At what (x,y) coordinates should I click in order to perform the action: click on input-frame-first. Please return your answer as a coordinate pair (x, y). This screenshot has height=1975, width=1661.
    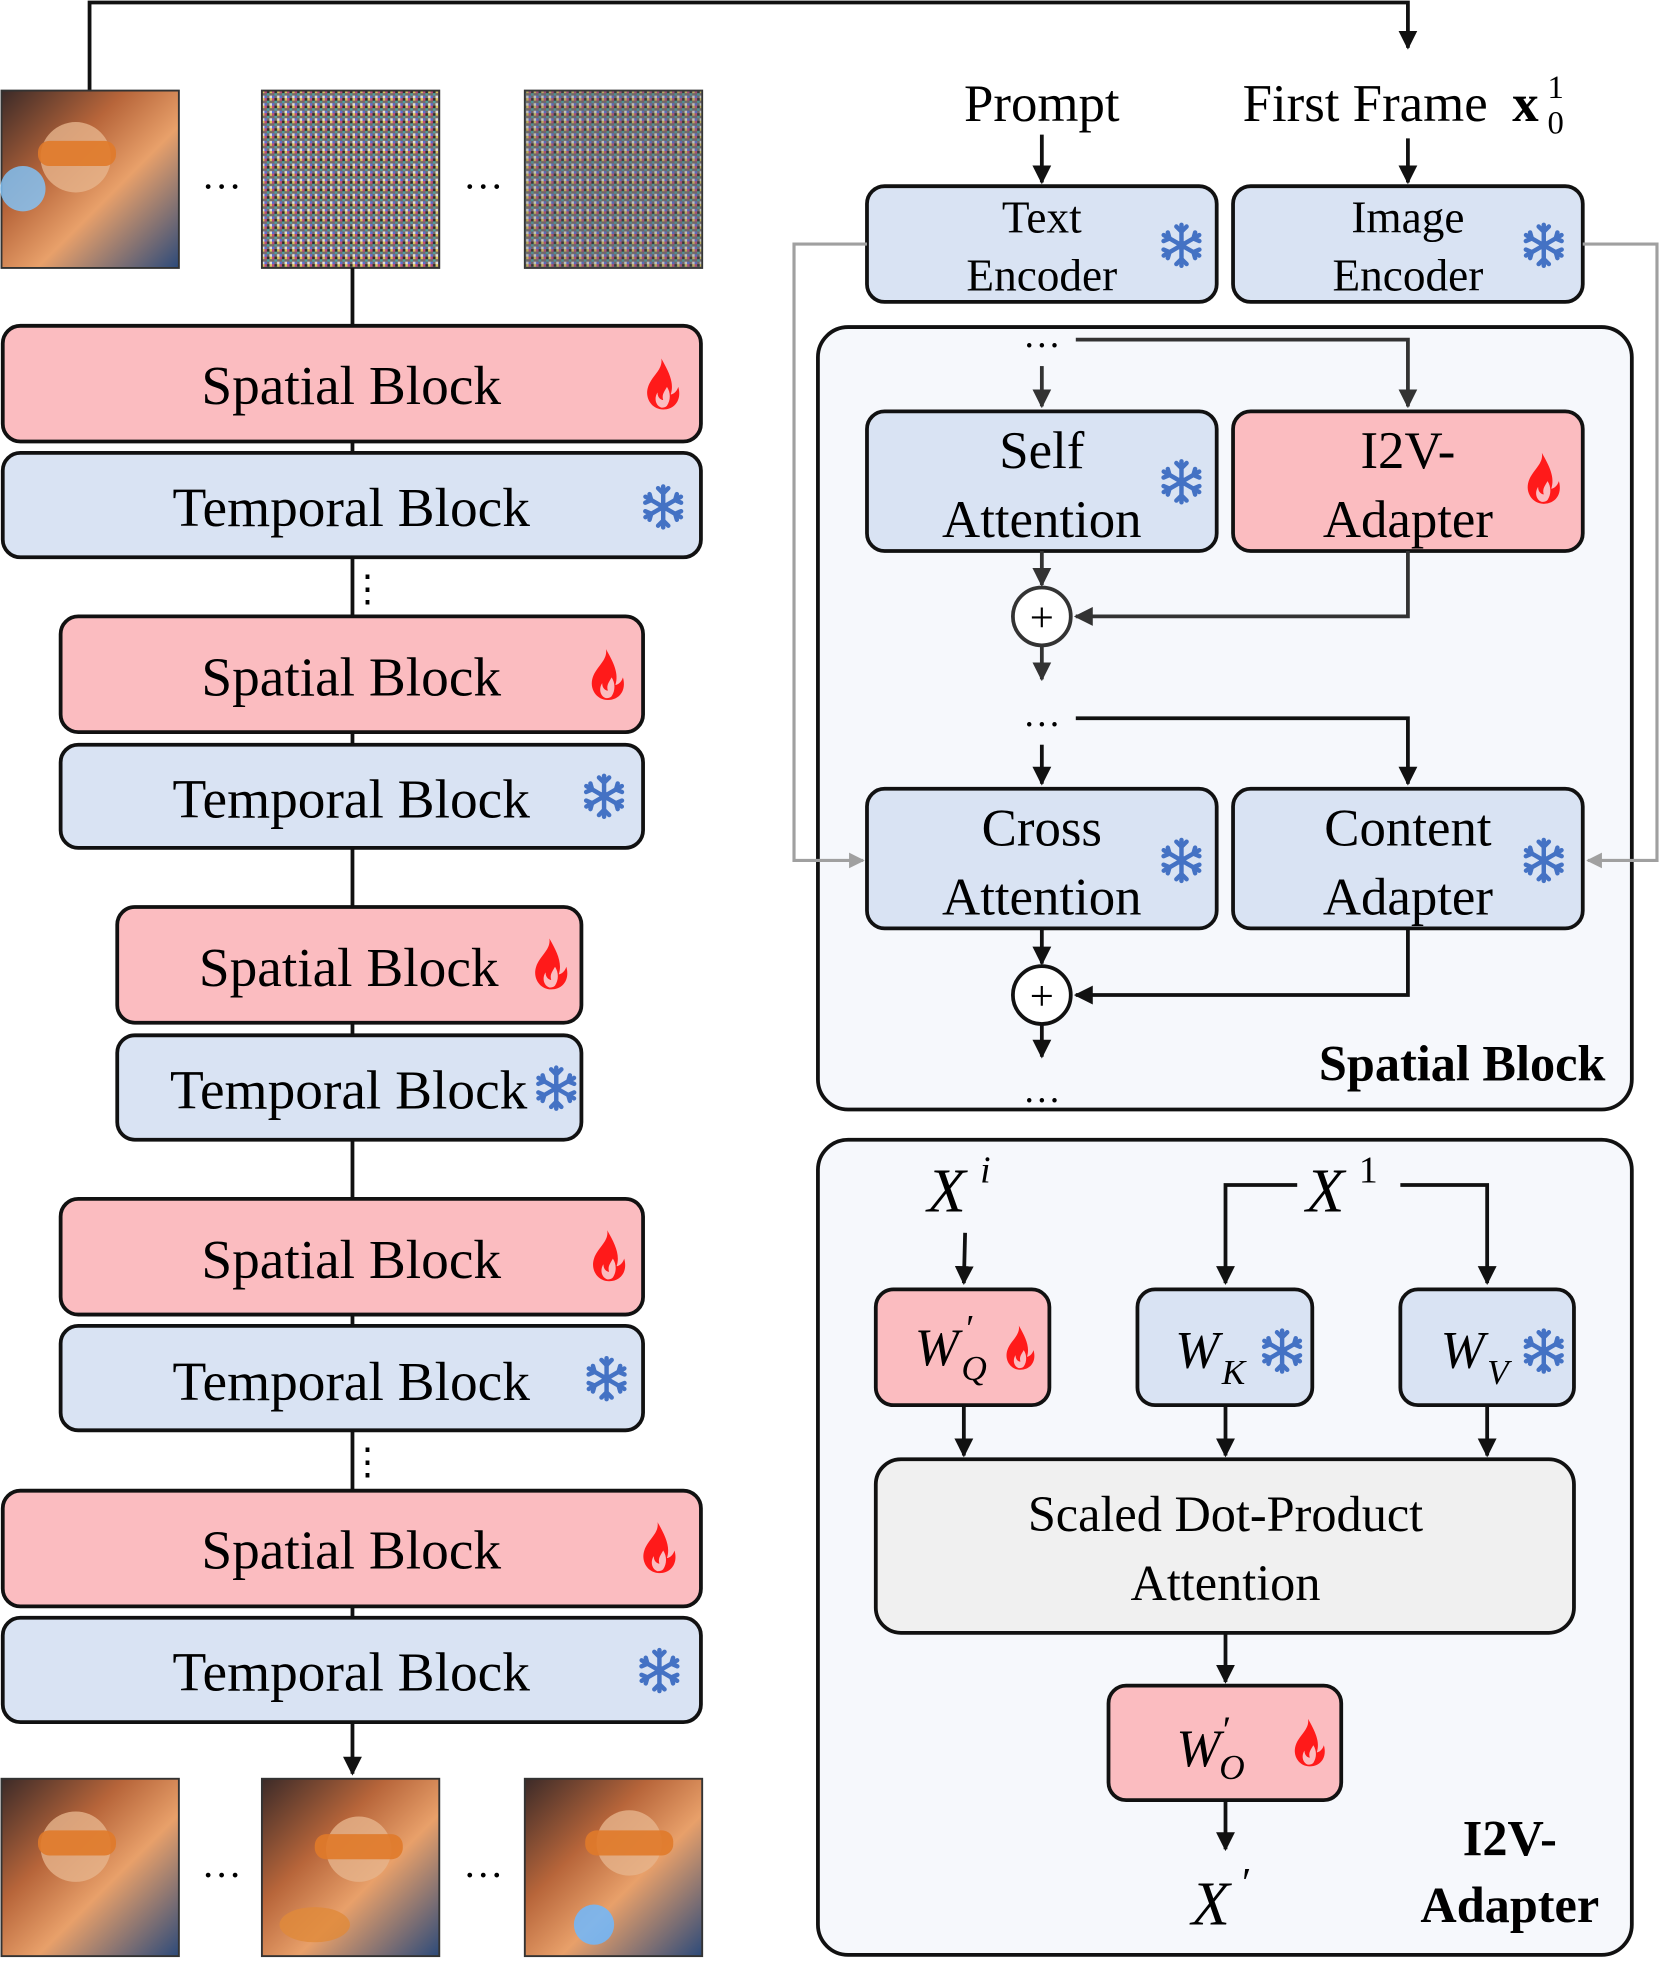
    Looking at the image, I should click on (90, 179).